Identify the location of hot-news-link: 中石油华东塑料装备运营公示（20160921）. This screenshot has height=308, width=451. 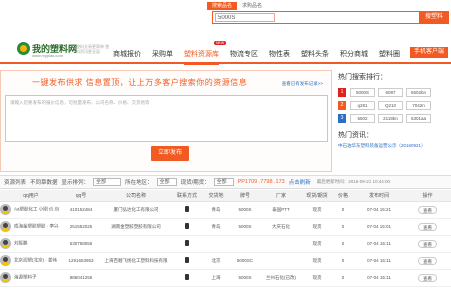
(393, 146).